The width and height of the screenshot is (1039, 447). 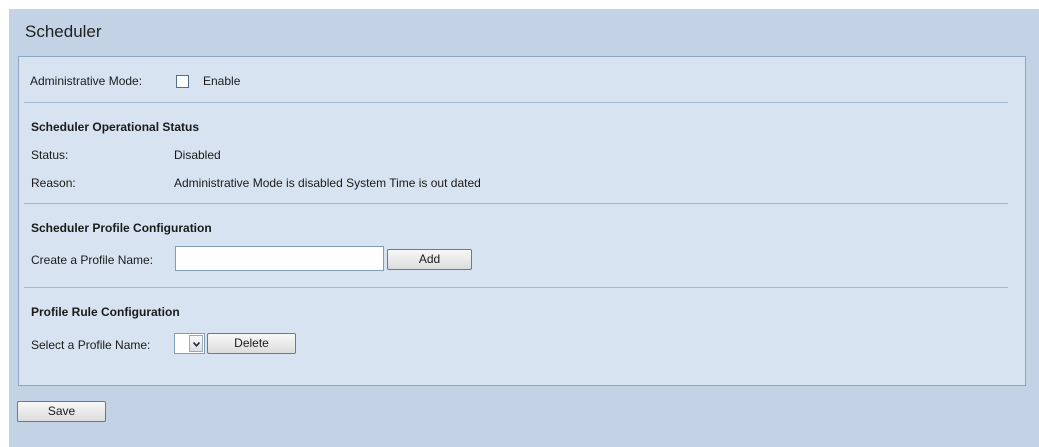 I want to click on save-button: Save, so click(x=61, y=411).